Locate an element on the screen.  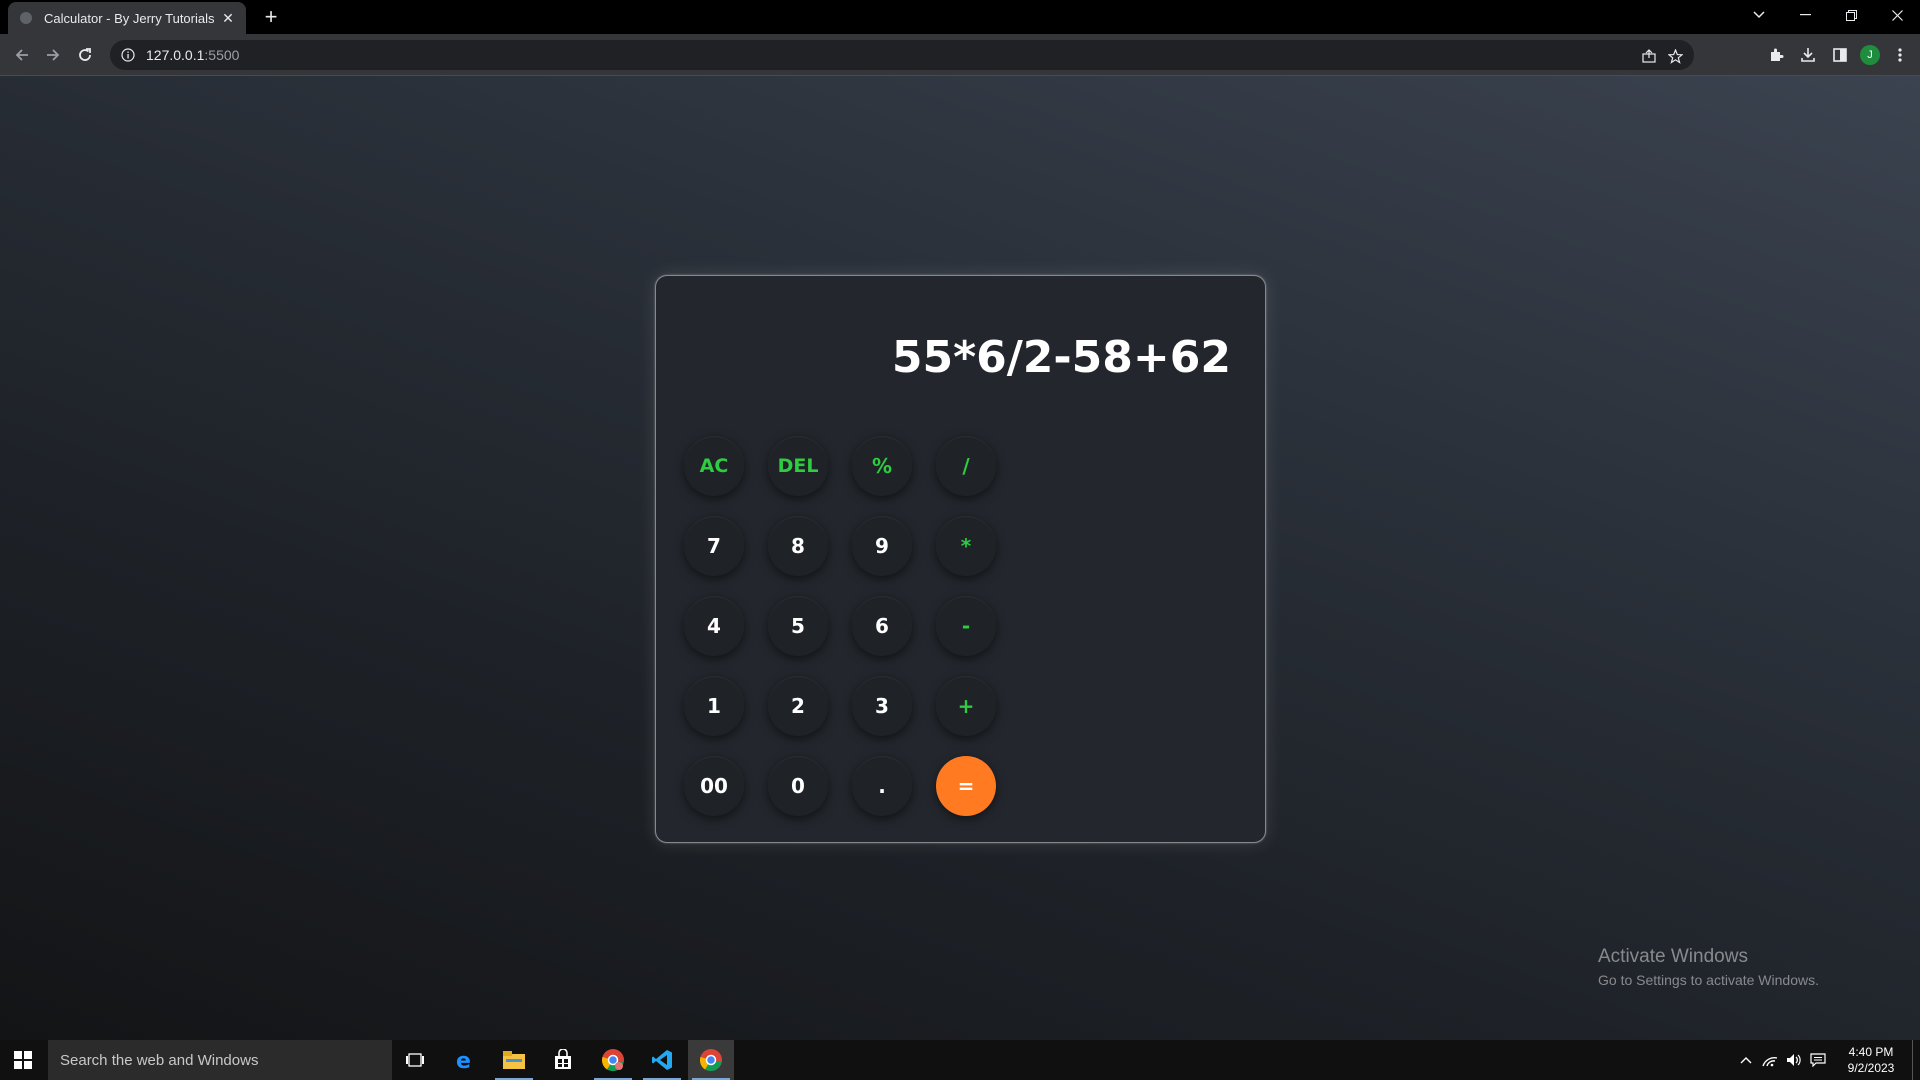
store-icon is located at coordinates (563, 1060).